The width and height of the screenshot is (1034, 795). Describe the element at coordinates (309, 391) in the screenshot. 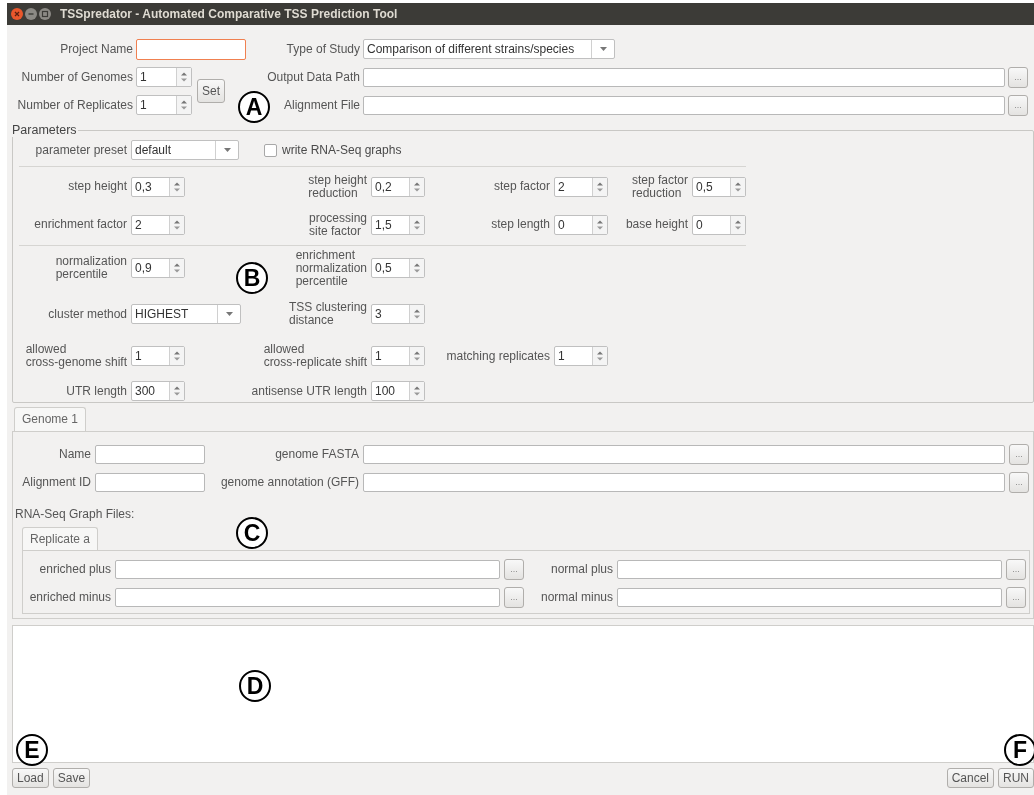

I see `field-label: antisense UTR length` at that location.